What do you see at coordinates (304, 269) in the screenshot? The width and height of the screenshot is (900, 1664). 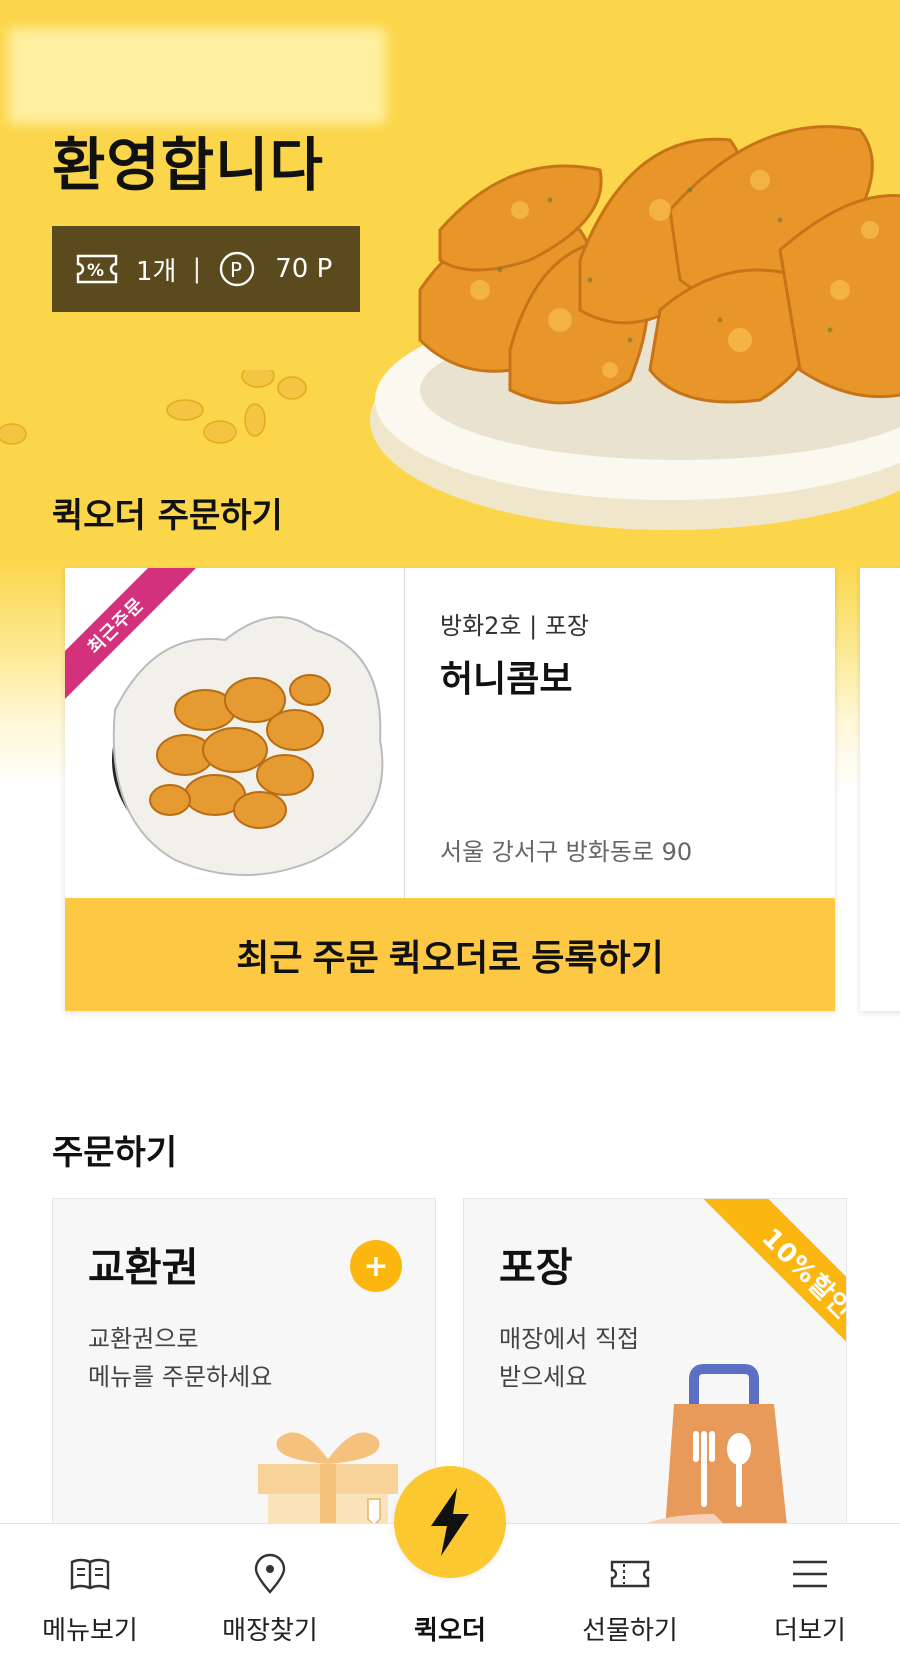 I see `point-amount: 70 P` at bounding box center [304, 269].